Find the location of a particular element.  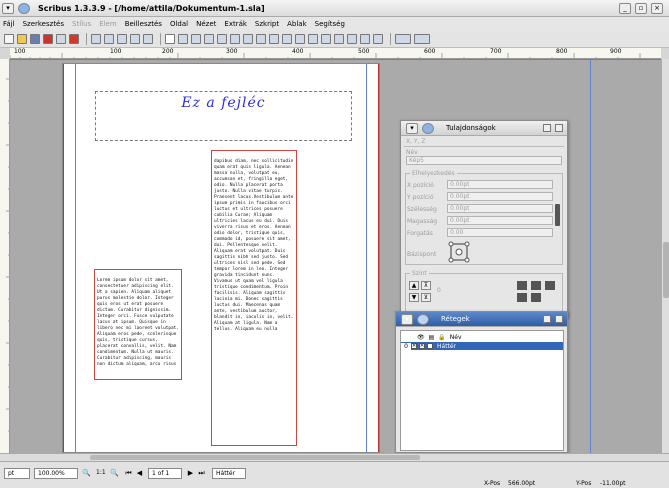

zoom-ratio: 1:1 is located at coordinates (101, 472).